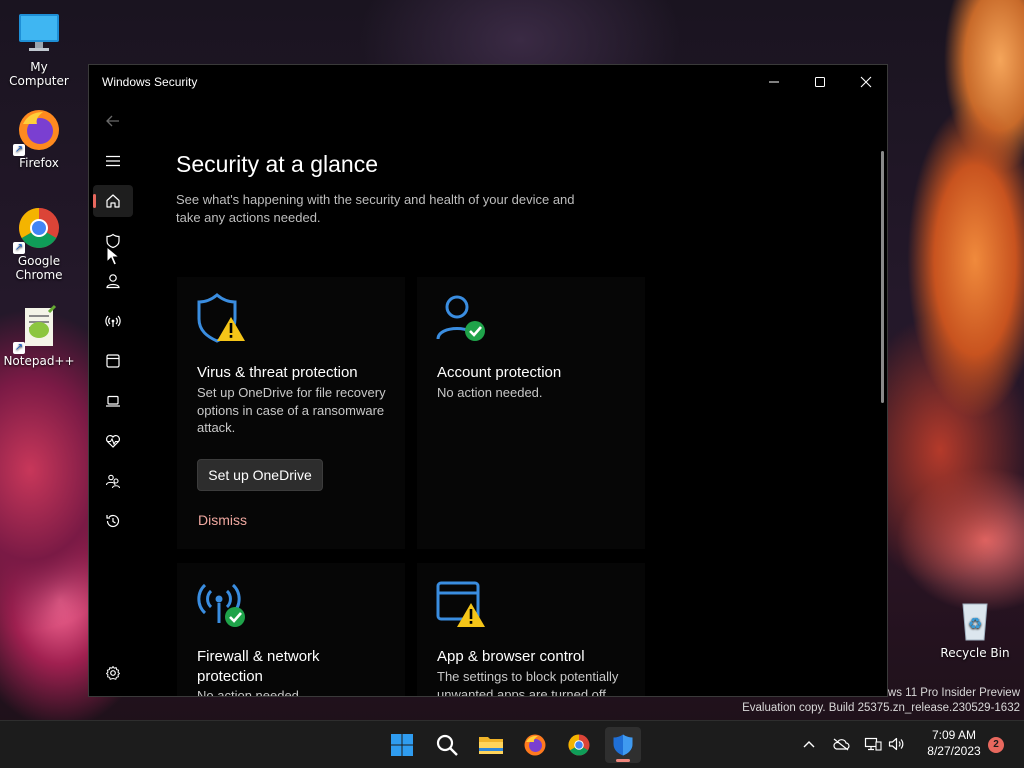 The image size is (1024, 768). What do you see at coordinates (38, 131) in the screenshot?
I see `firefox-icon: ↗` at bounding box center [38, 131].